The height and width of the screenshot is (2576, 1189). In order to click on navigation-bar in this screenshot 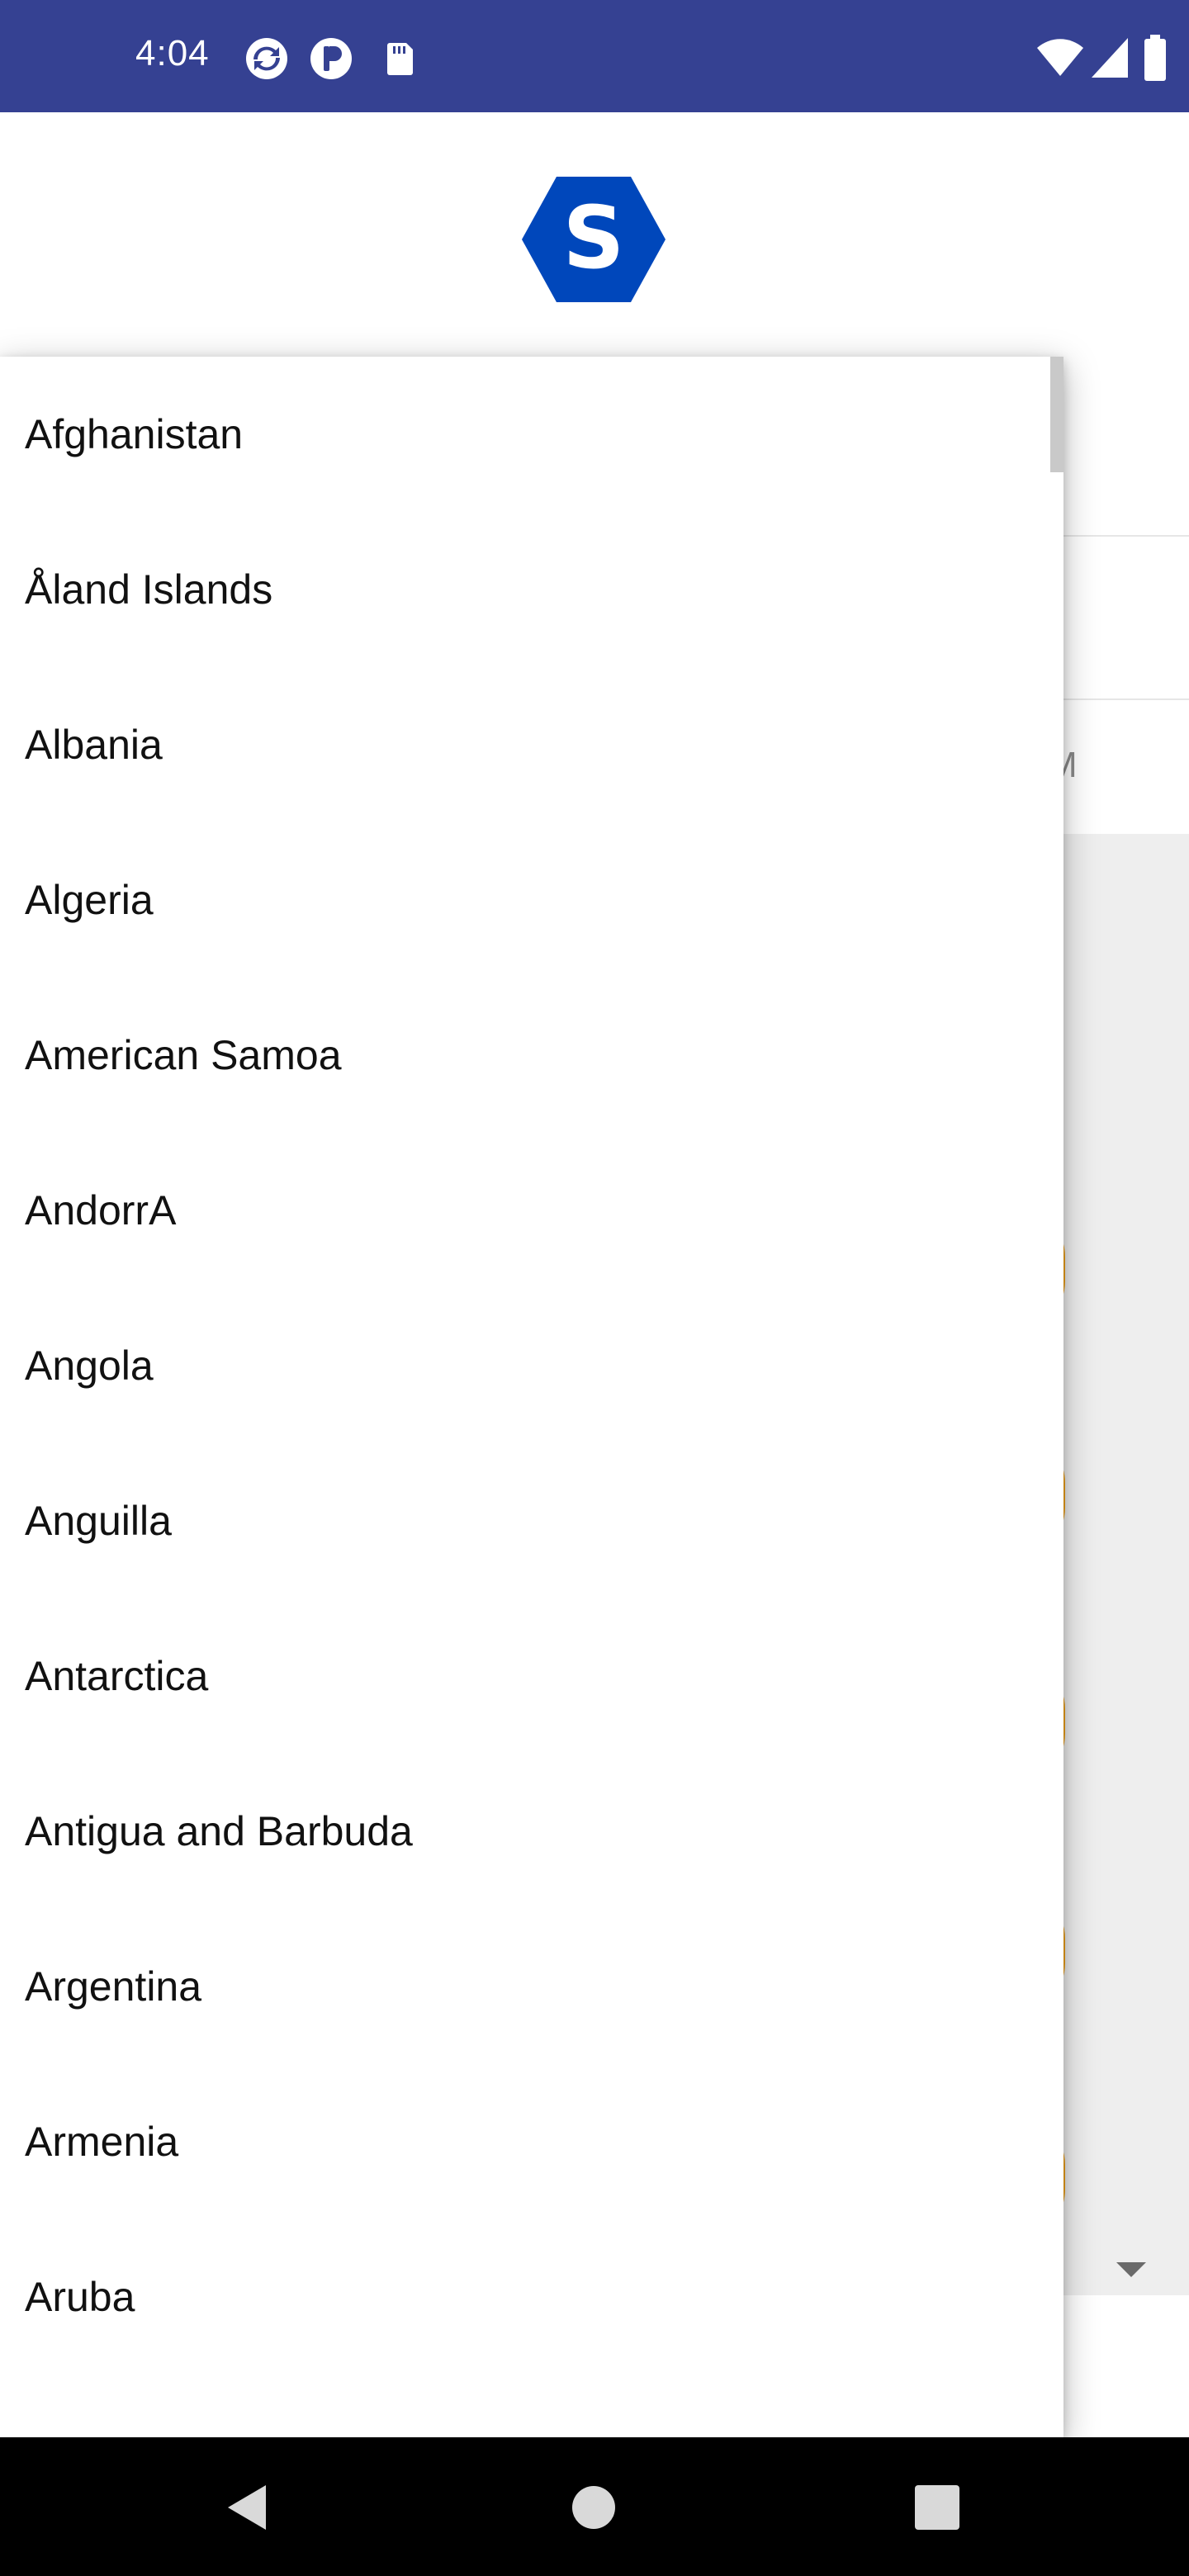, I will do `click(594, 2506)`.